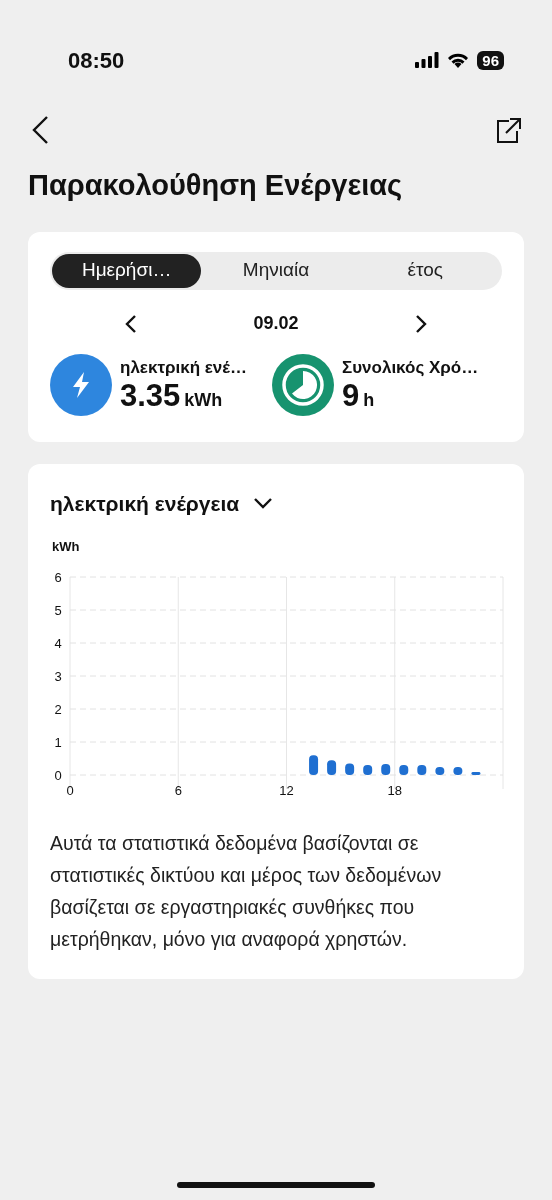  Describe the element at coordinates (276, 323) in the screenshot. I see `date-label: 09.02` at that location.